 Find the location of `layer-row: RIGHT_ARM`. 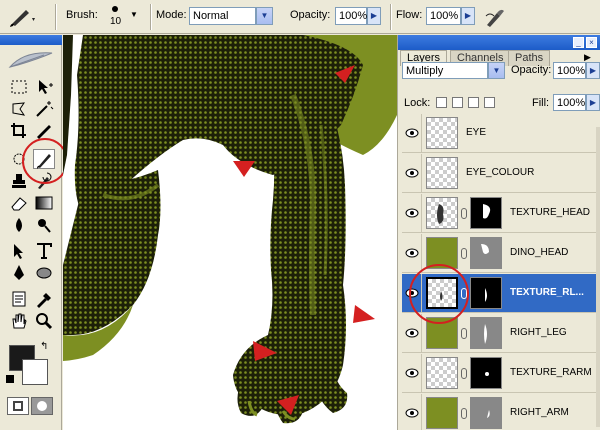

layer-row: RIGHT_ARM is located at coordinates (500, 412).